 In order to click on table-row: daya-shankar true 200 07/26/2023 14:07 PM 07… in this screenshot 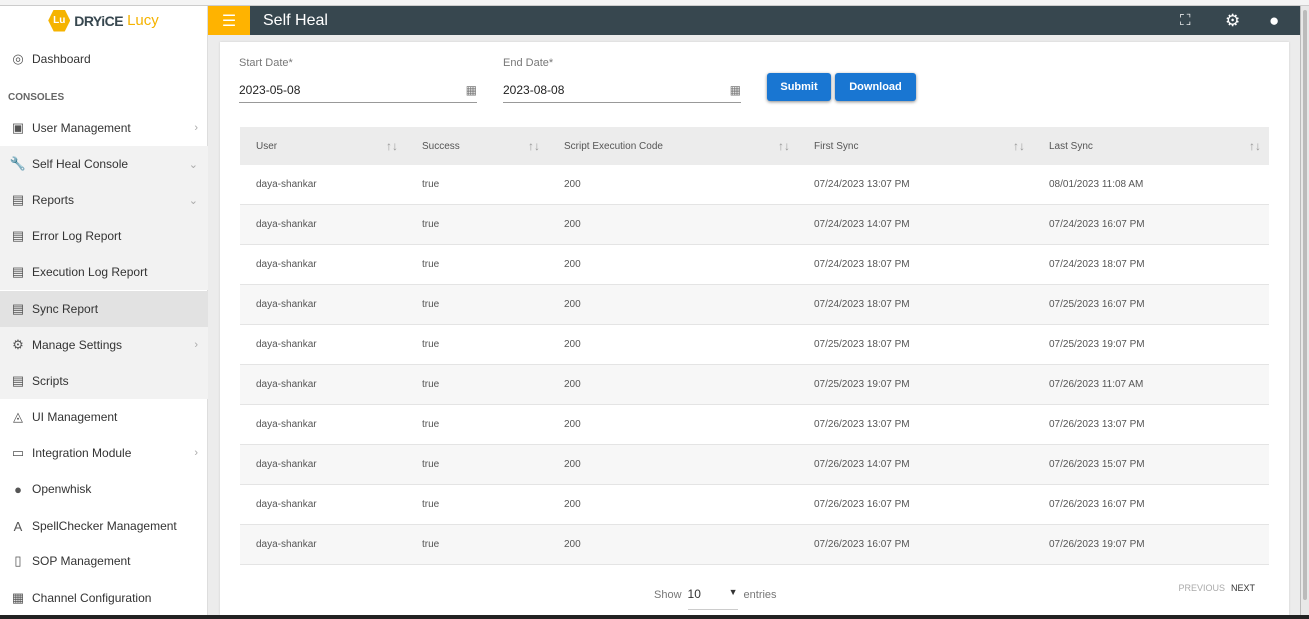, I will do `click(754, 465)`.